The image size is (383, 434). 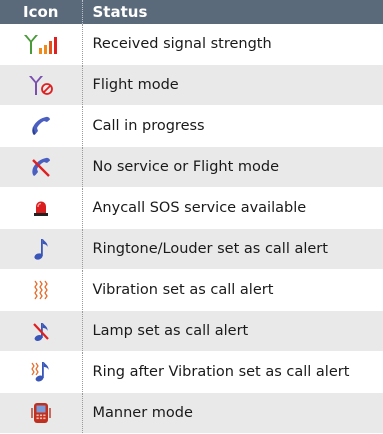 I want to click on manner-mode-icon, so click(x=41, y=413).